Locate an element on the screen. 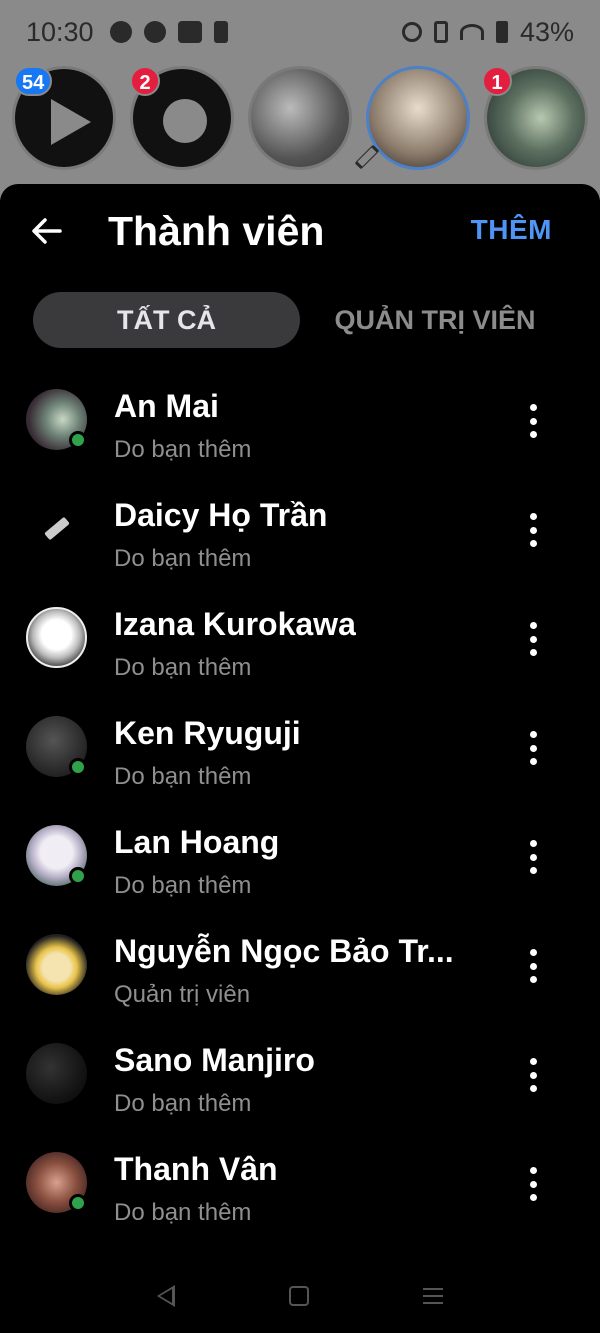 The height and width of the screenshot is (1333, 600). arrow-left-icon is located at coordinates (47, 231).